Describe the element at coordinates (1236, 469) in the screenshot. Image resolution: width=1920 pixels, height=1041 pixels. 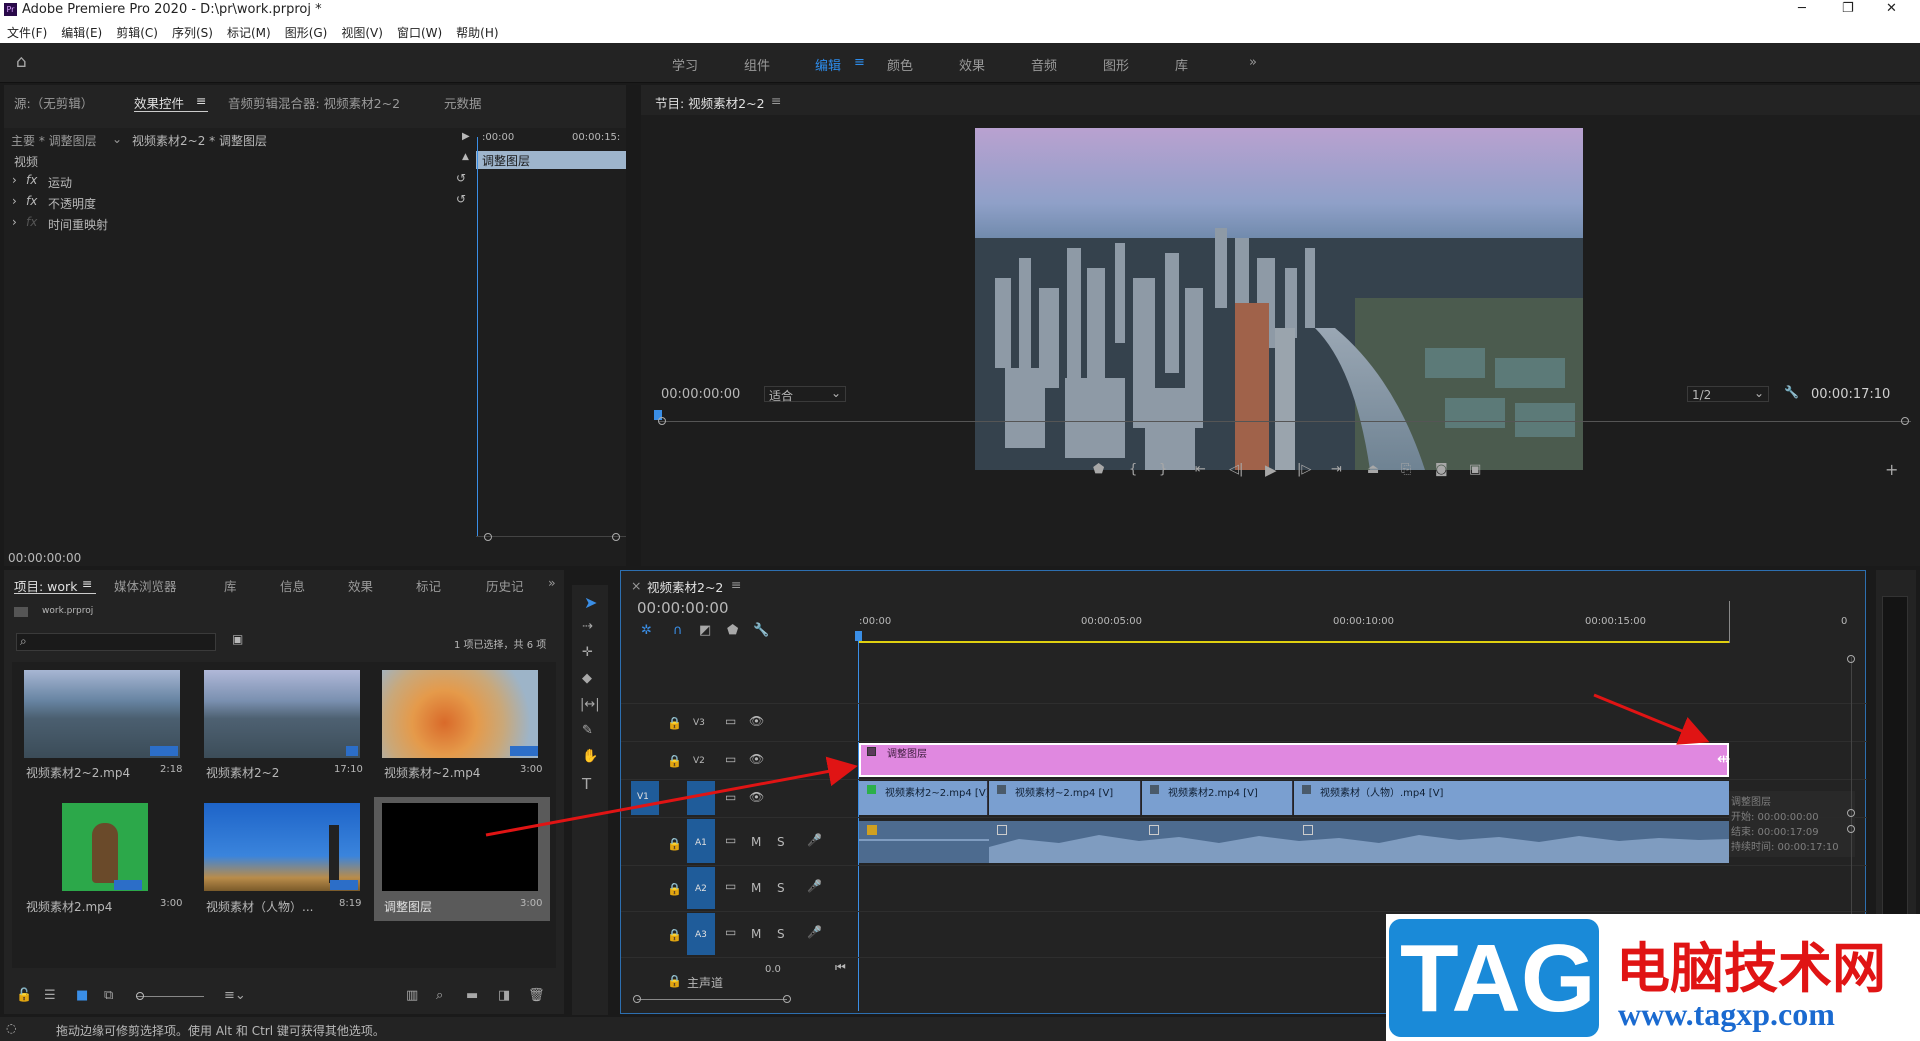
I see `step-back-icon: ◁|` at that location.